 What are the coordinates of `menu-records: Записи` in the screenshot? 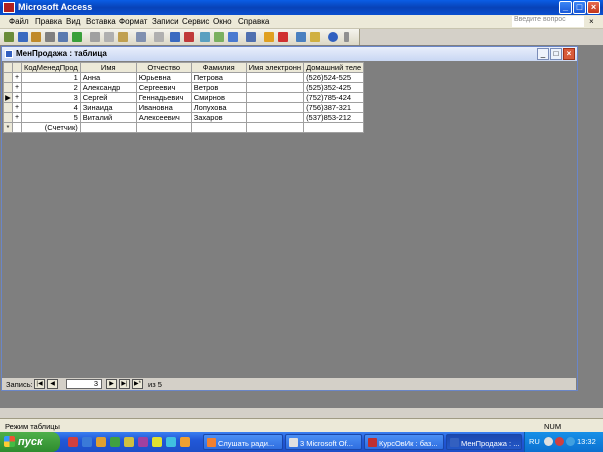 It's located at (165, 21).